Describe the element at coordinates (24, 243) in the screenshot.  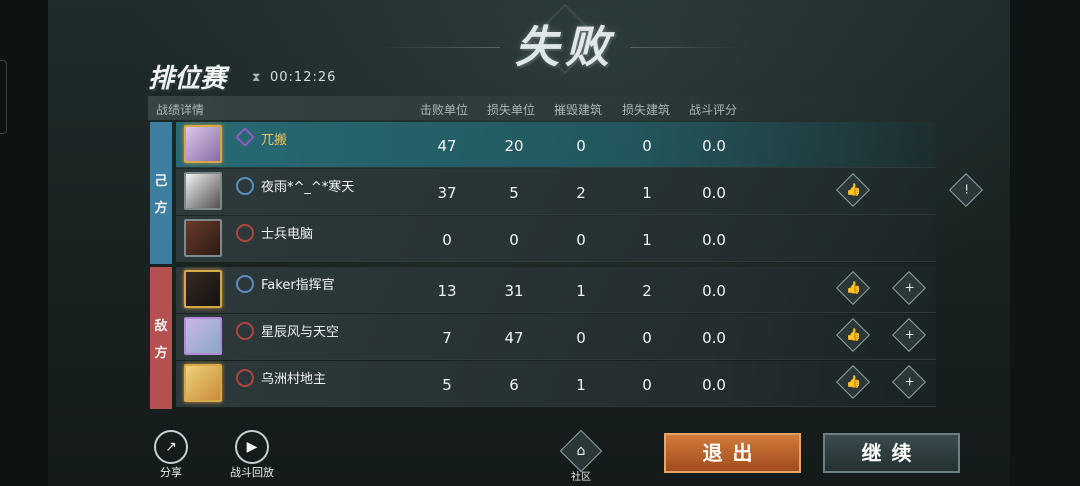
I see `screen-left-edge` at that location.